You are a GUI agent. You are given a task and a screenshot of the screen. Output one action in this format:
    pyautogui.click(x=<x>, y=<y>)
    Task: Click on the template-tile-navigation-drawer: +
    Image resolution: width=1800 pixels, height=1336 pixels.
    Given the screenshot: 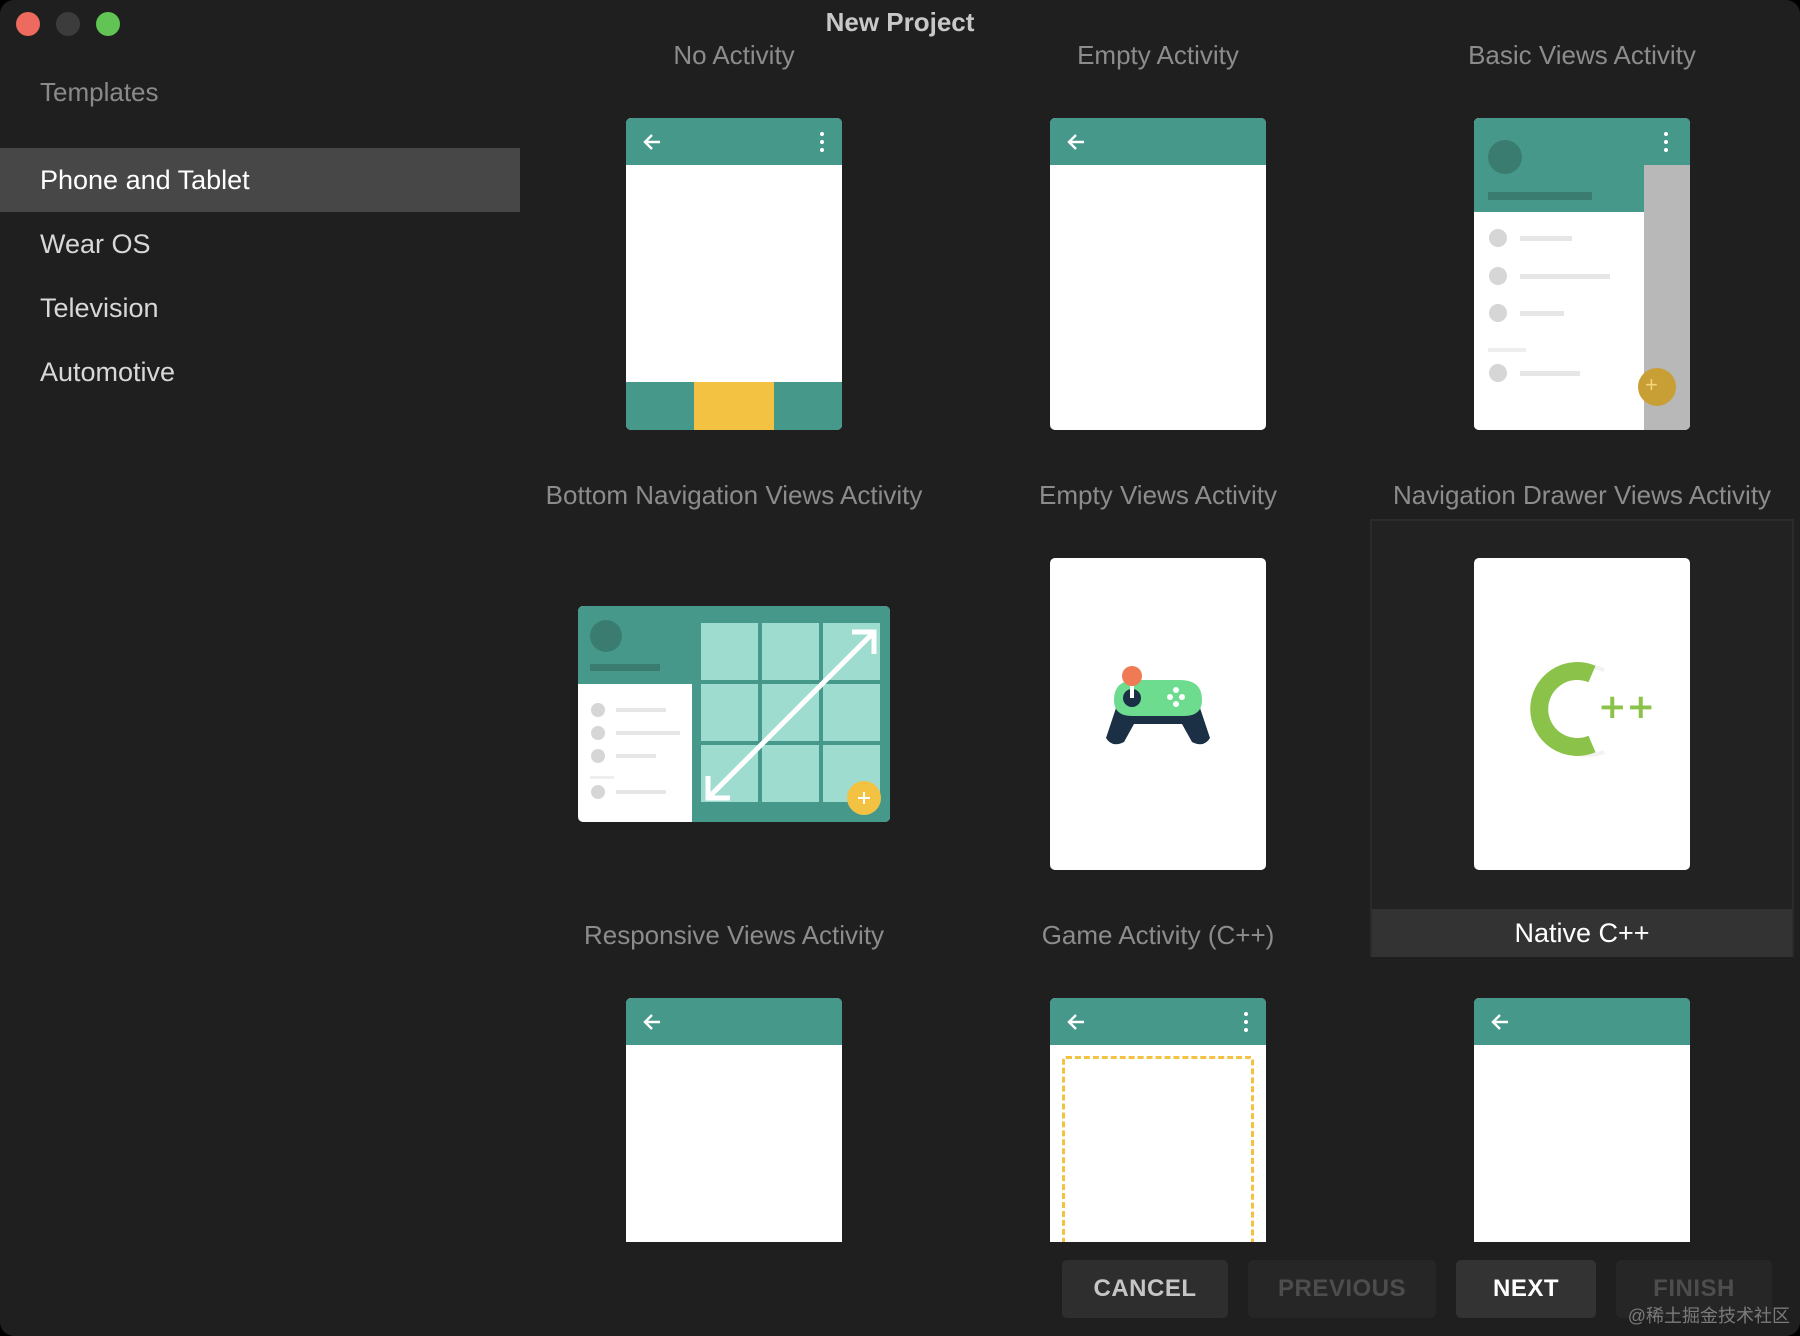 What is the action you would take?
    pyautogui.click(x=1582, y=274)
    